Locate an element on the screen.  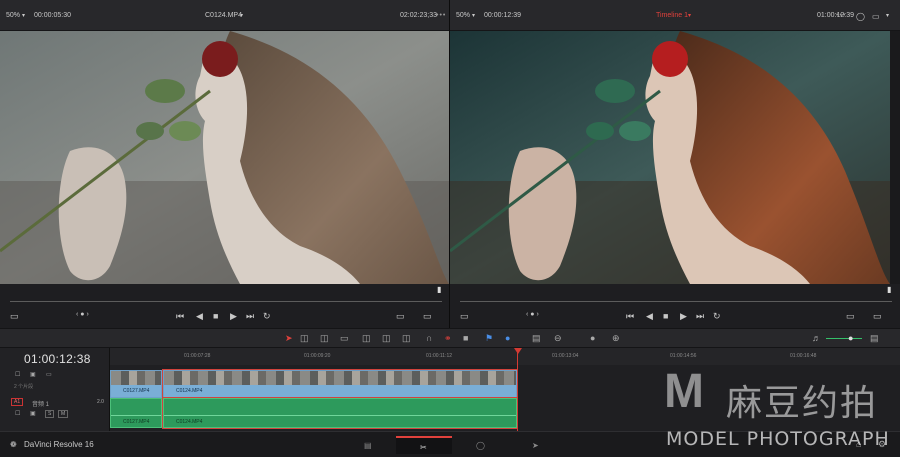
audio-track-id: A1 is located at coordinates (17, 402).